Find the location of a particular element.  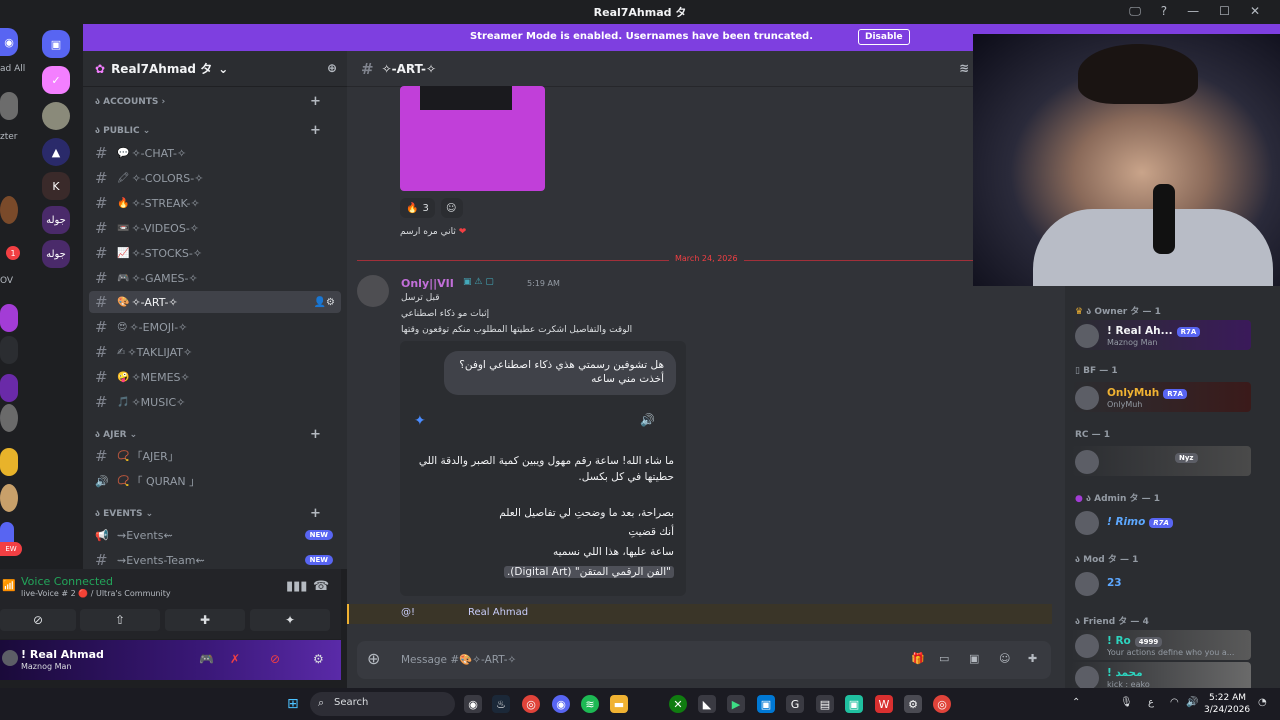

minimize-button: — is located at coordinates (1193, 11).